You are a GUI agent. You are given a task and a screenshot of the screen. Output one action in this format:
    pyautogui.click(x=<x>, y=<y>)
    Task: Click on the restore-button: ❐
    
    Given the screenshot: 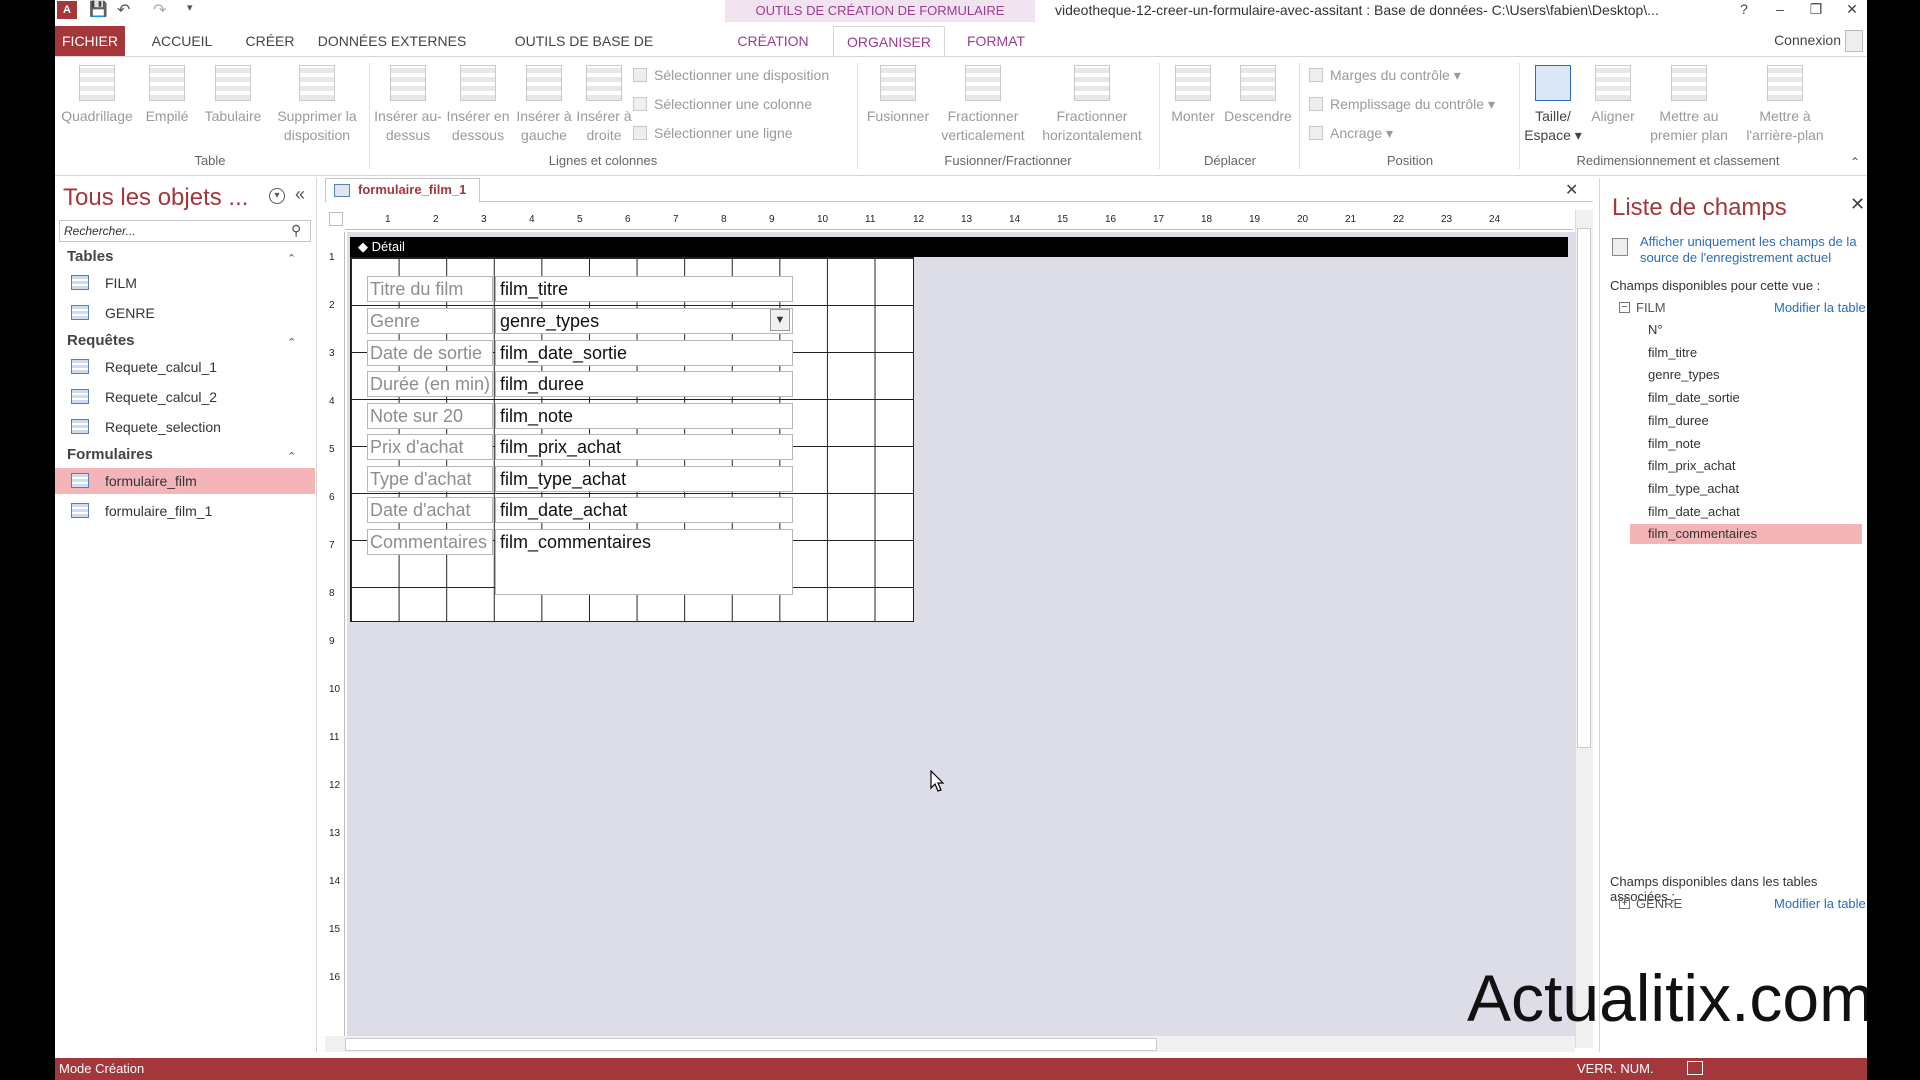 What is the action you would take?
    pyautogui.click(x=1816, y=10)
    